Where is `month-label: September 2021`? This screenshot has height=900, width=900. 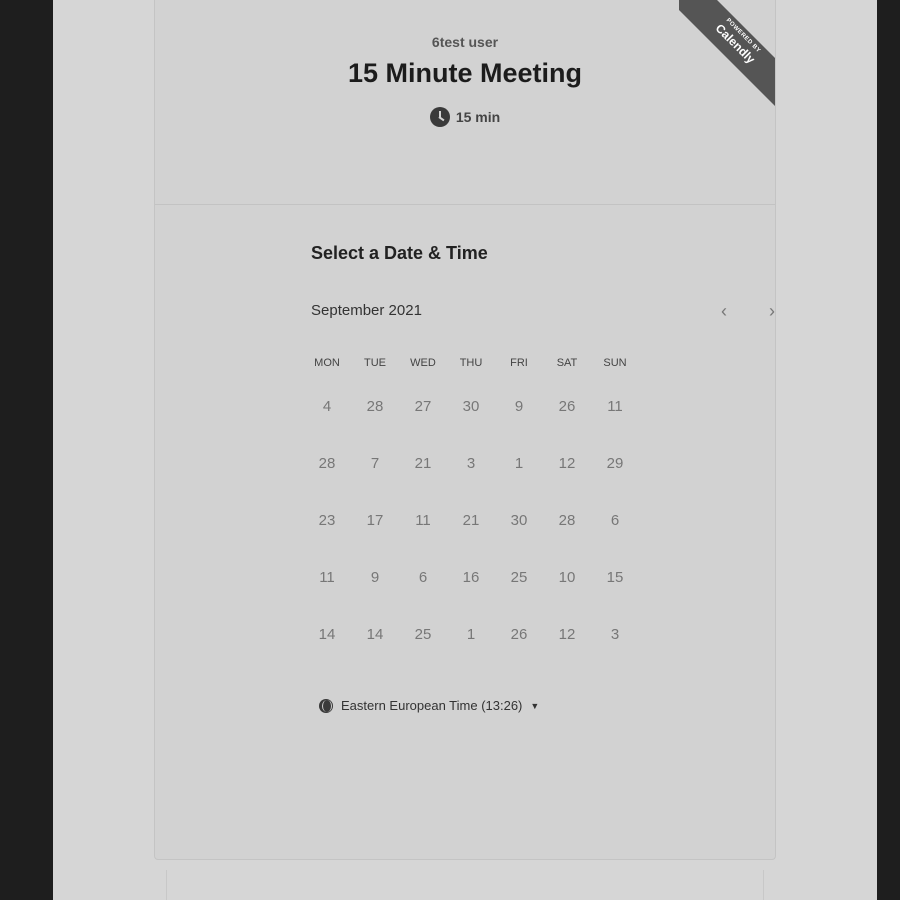
month-label: September 2021 is located at coordinates (366, 310).